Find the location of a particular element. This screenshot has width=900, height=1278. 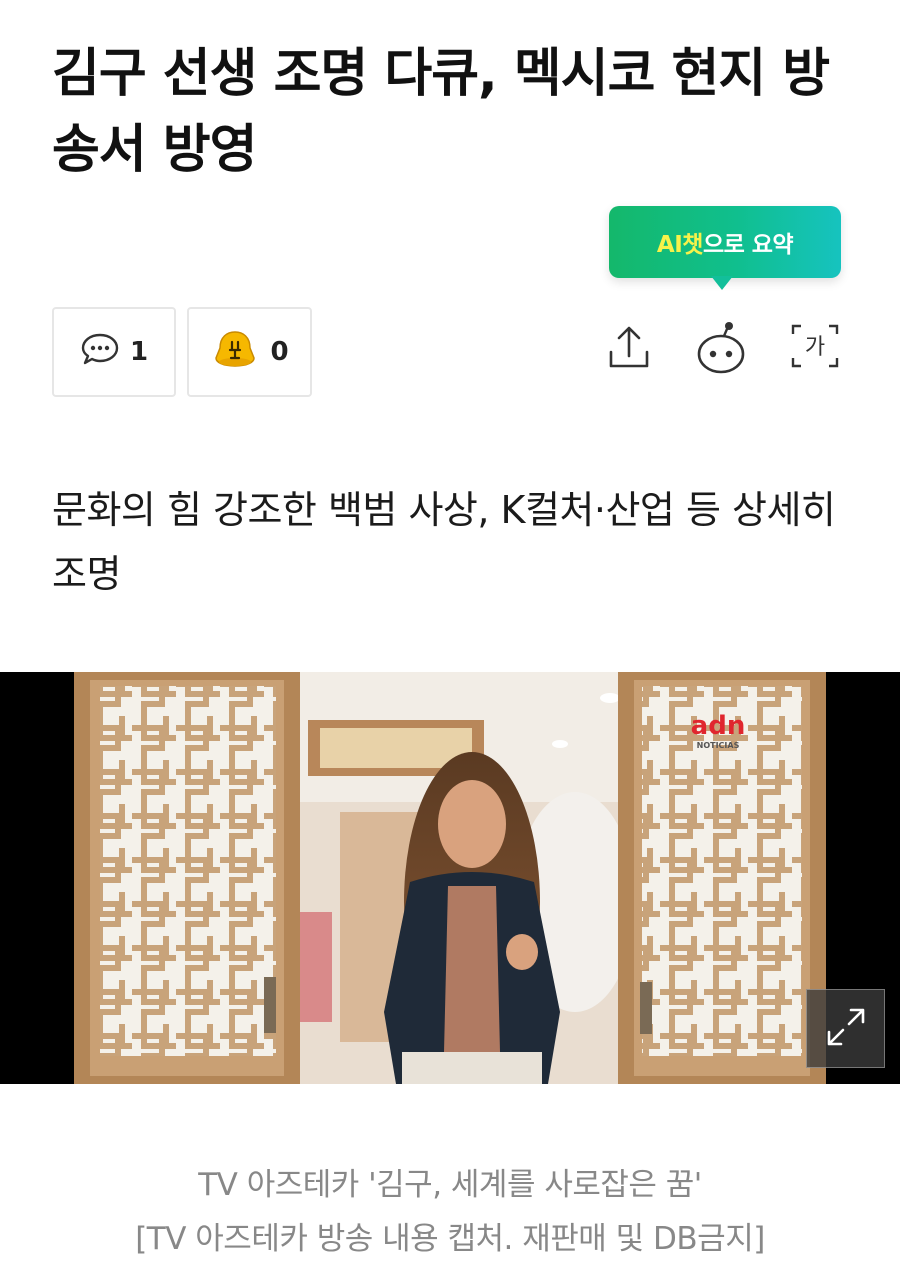

reaction-count: 0 is located at coordinates (279, 352).